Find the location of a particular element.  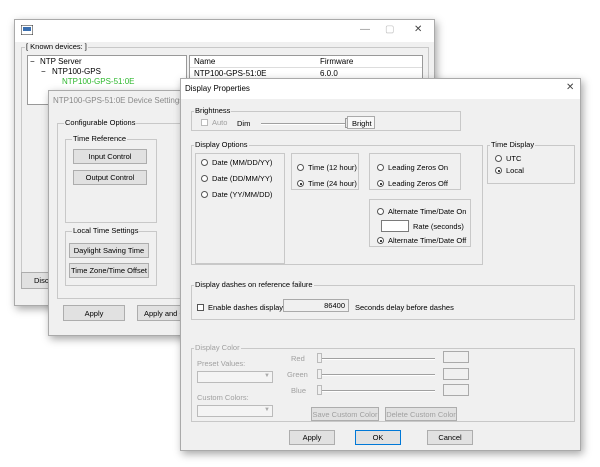

row-firmware: 6.0.0 is located at coordinates (329, 73).